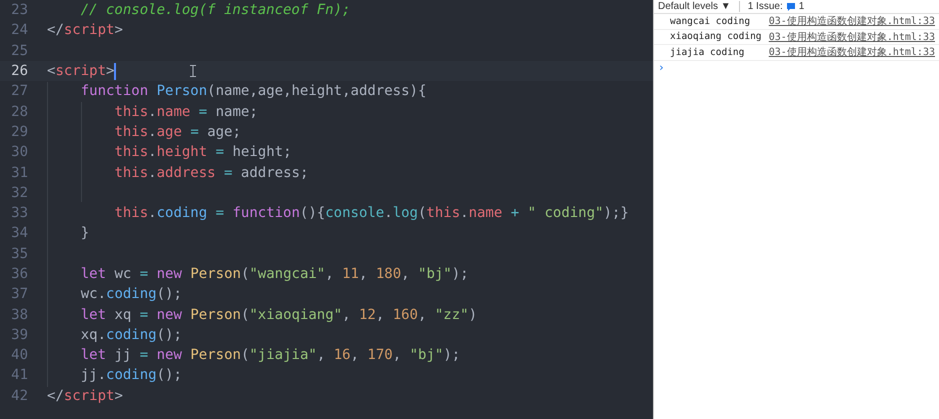 The image size is (939, 419). I want to click on code-line: let wc = new Person("wangcai", 11, 180, "bj");, so click(274, 274).